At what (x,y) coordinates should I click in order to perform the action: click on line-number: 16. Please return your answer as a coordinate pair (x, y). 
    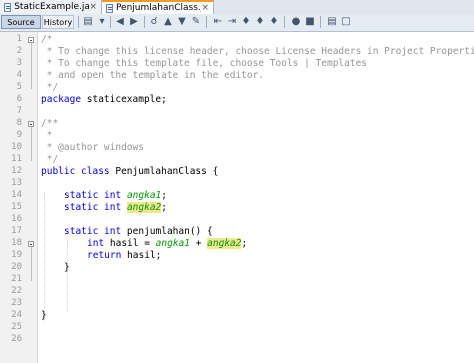
    Looking at the image, I should click on (16, 219).